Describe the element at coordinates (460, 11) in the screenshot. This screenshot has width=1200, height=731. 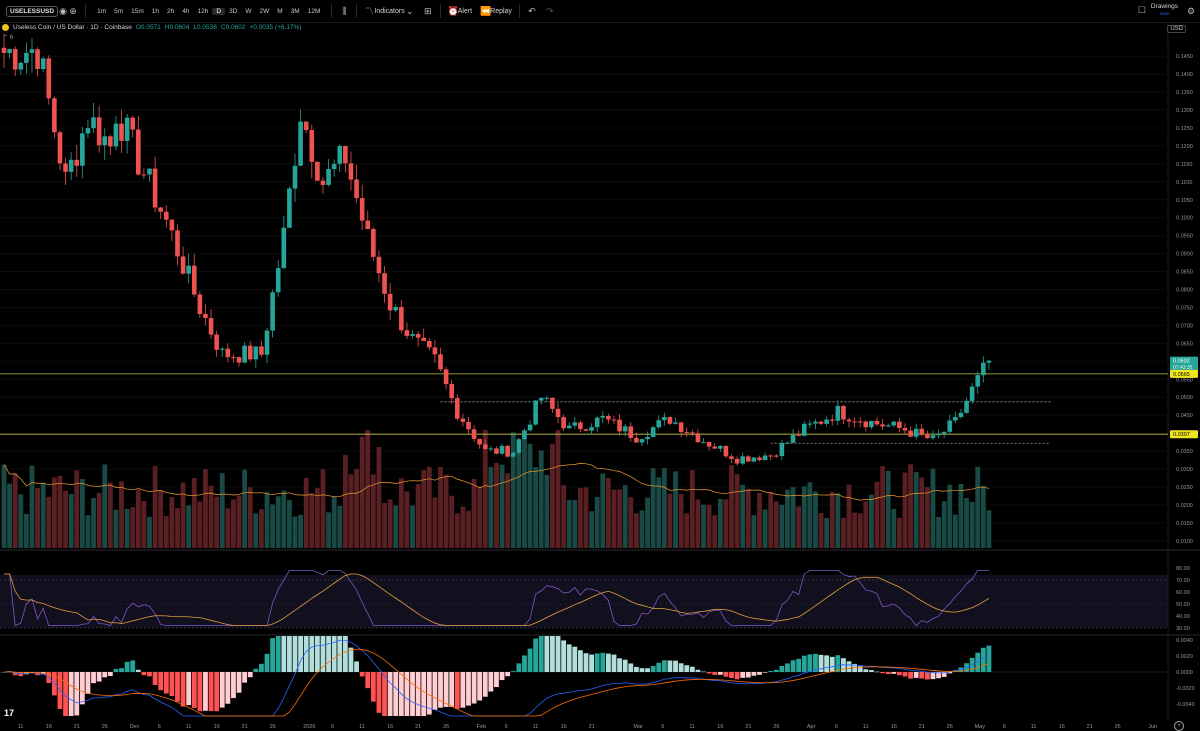
I see `alert-button: ⏰ Alert` at that location.